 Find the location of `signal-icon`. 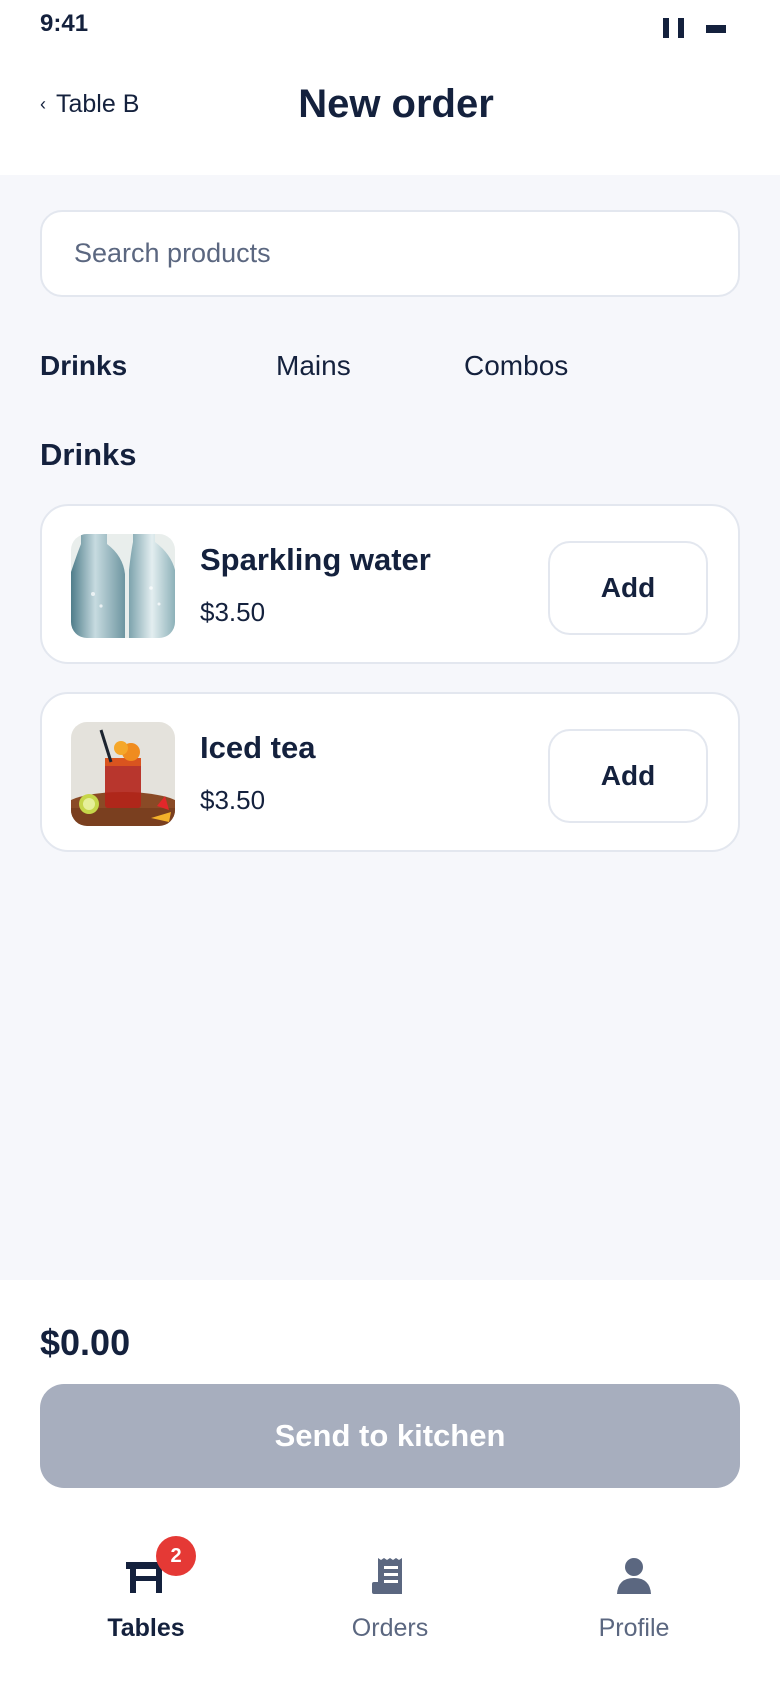

signal-icon is located at coordinates (673, 28).